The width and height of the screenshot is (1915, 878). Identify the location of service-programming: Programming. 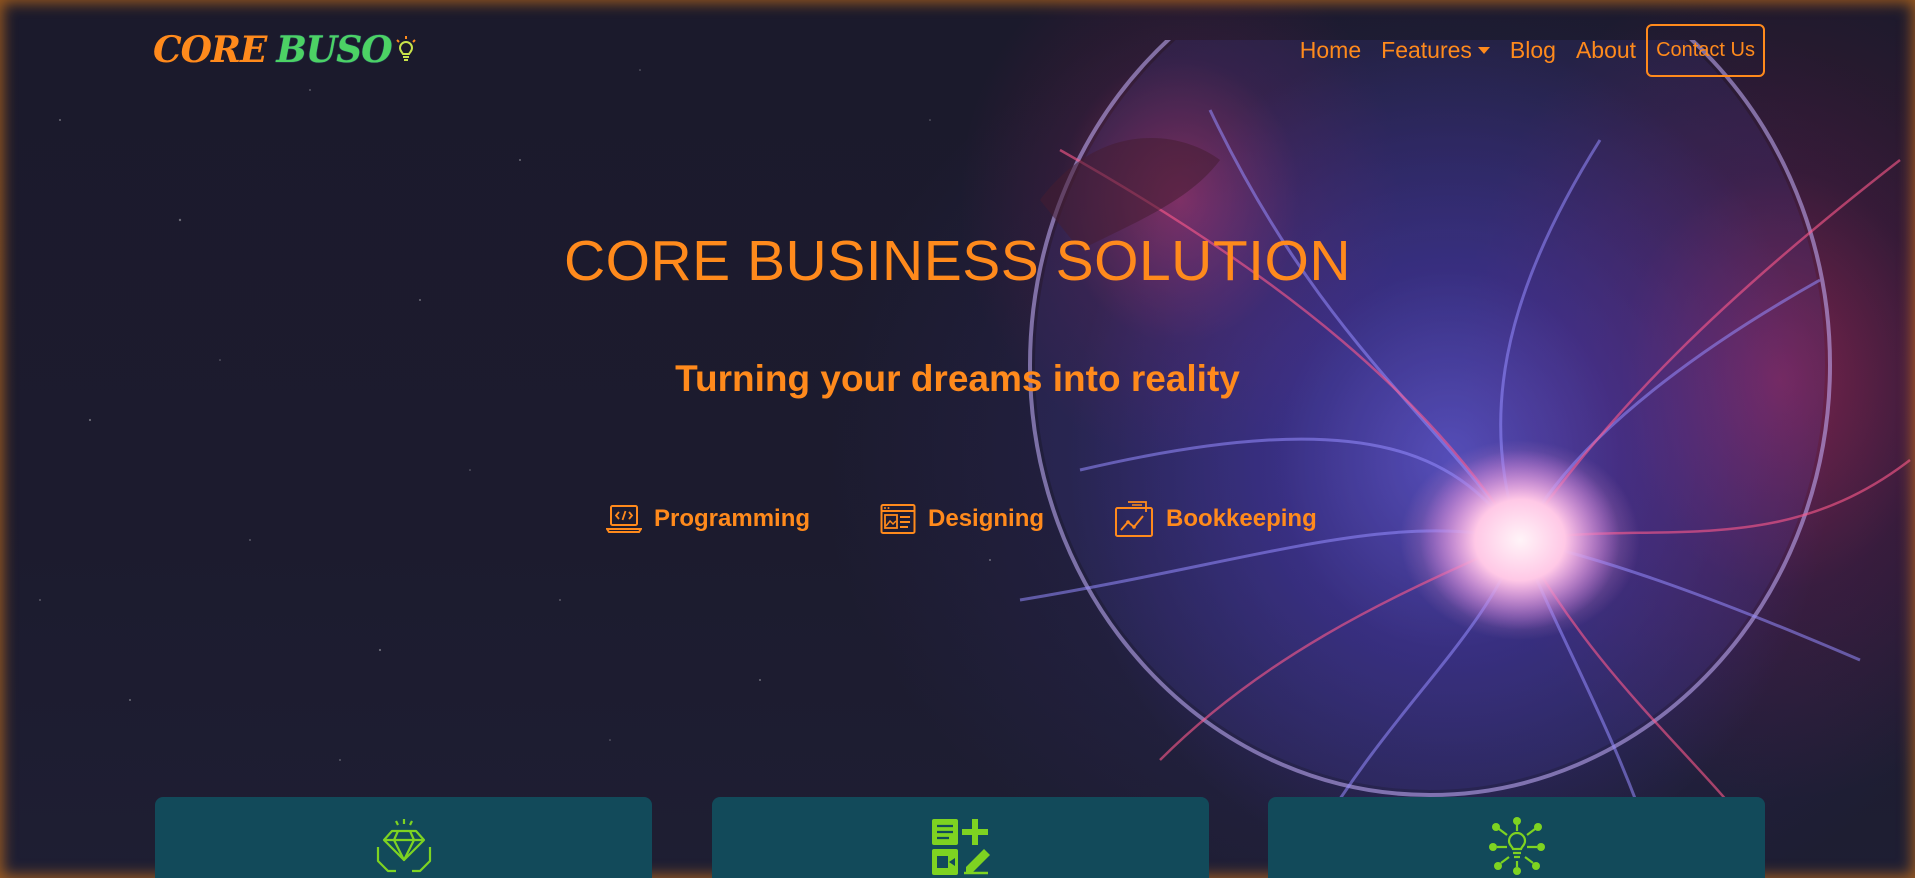
(708, 519).